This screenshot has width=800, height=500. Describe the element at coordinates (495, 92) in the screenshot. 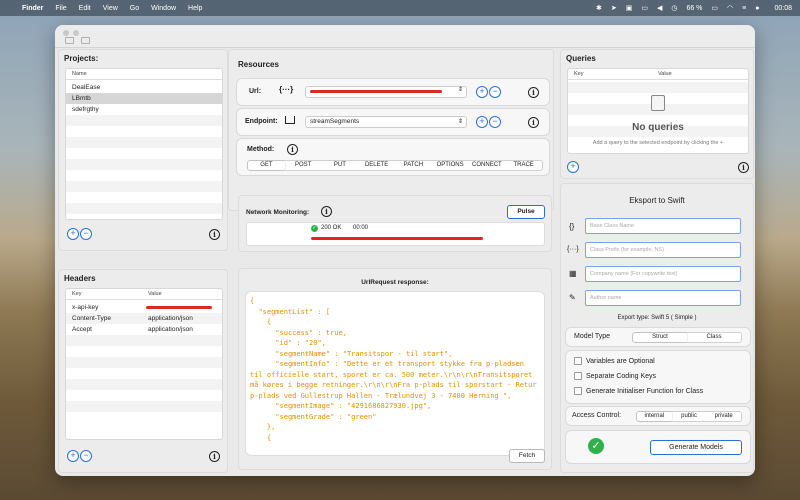

I see `remove-url-button: −` at that location.